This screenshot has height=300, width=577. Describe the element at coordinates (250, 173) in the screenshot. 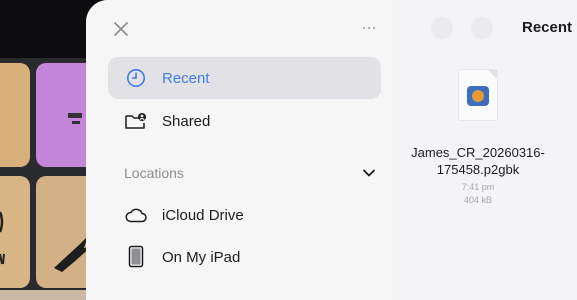

I see `locations-section-header: Locations` at that location.